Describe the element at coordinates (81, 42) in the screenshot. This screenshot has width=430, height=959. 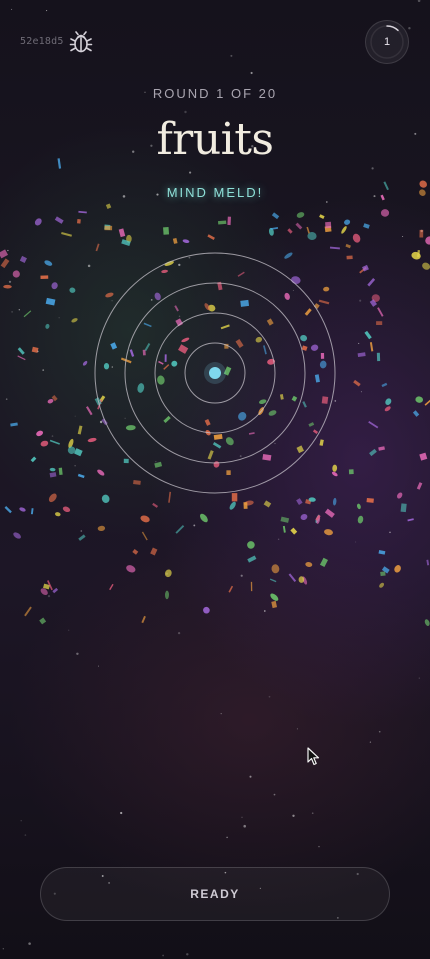
I see `bug-icon` at that location.